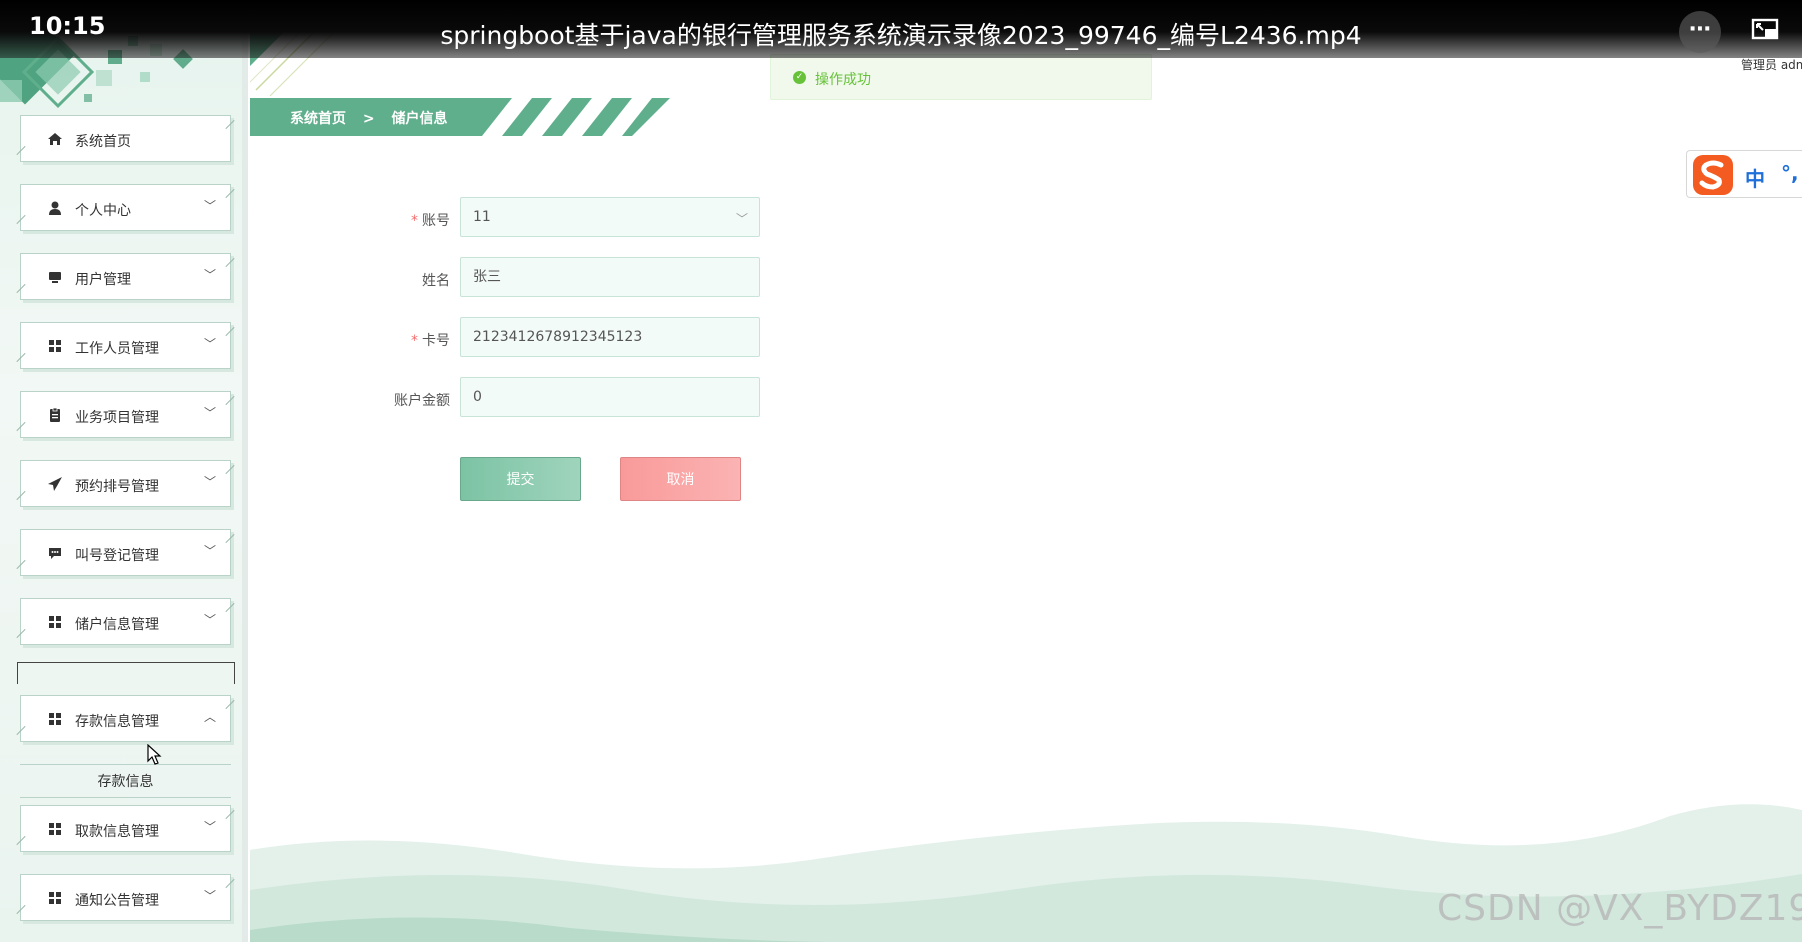 This screenshot has height=942, width=1802. I want to click on account-select: 11, so click(610, 217).